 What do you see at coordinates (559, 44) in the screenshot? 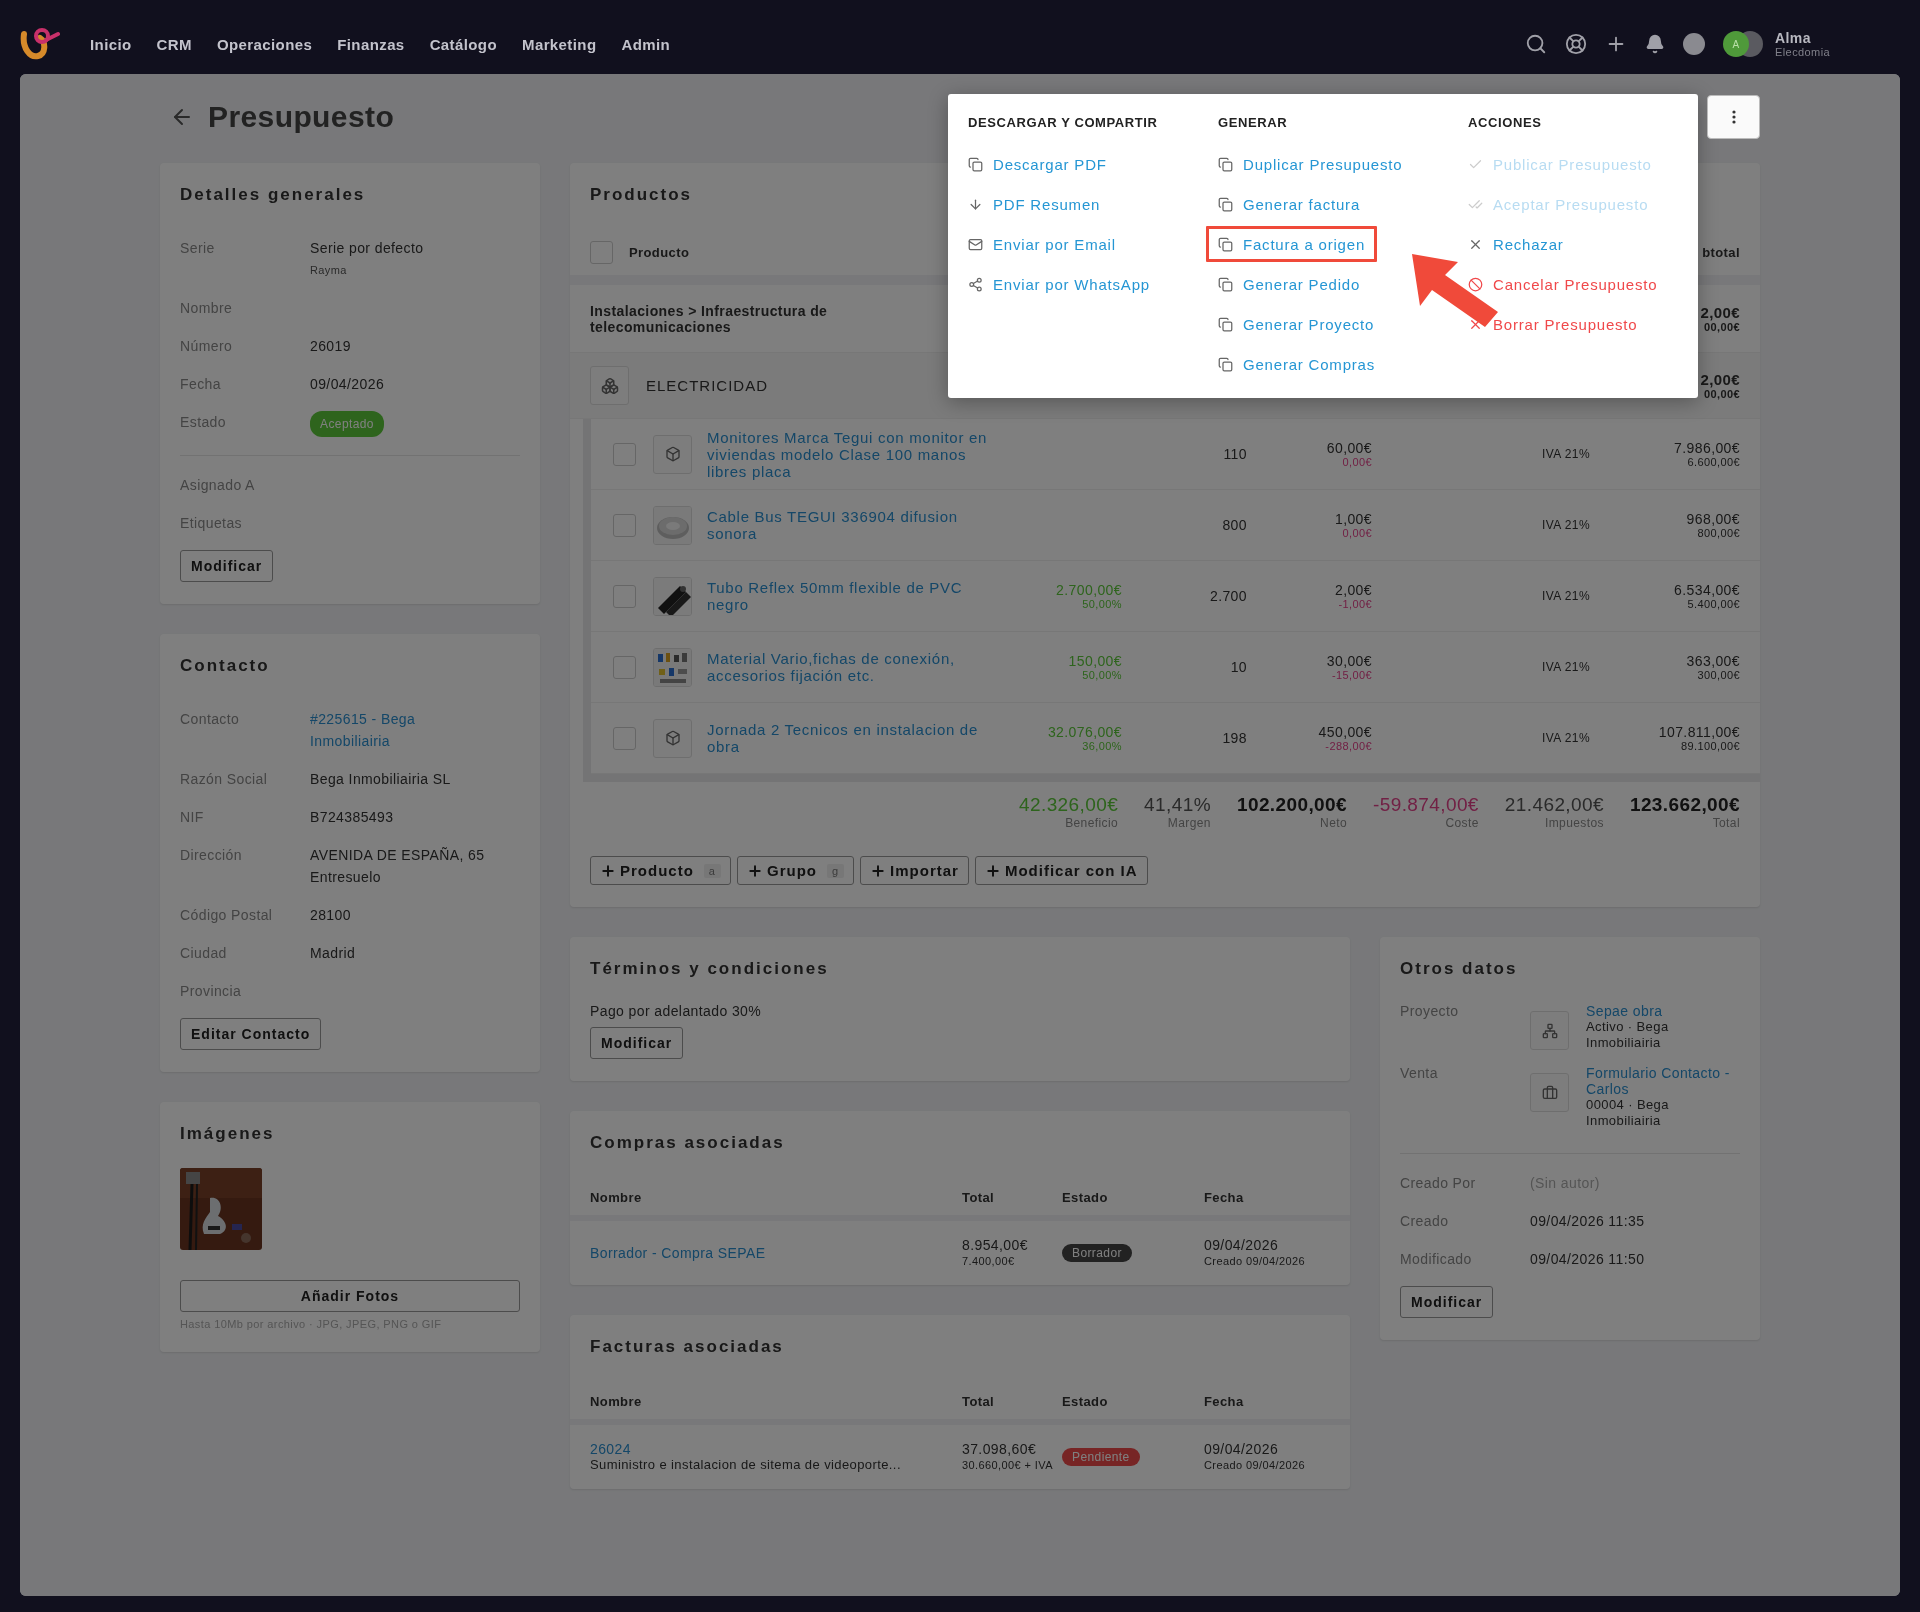
I see `nav-link: Marketing` at bounding box center [559, 44].